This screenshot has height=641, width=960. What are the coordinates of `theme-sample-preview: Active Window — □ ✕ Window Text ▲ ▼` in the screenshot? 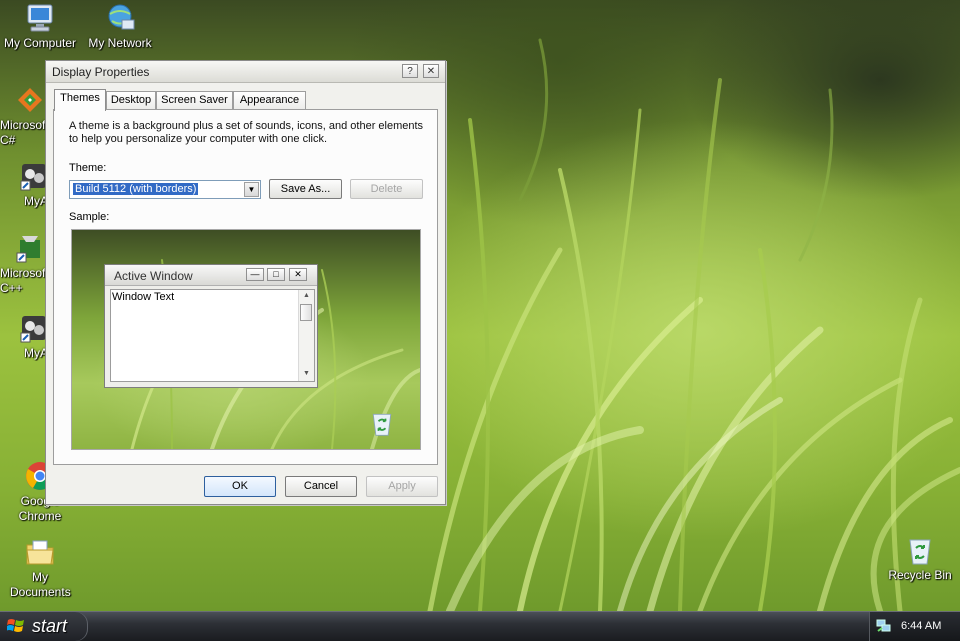 It's located at (246, 339).